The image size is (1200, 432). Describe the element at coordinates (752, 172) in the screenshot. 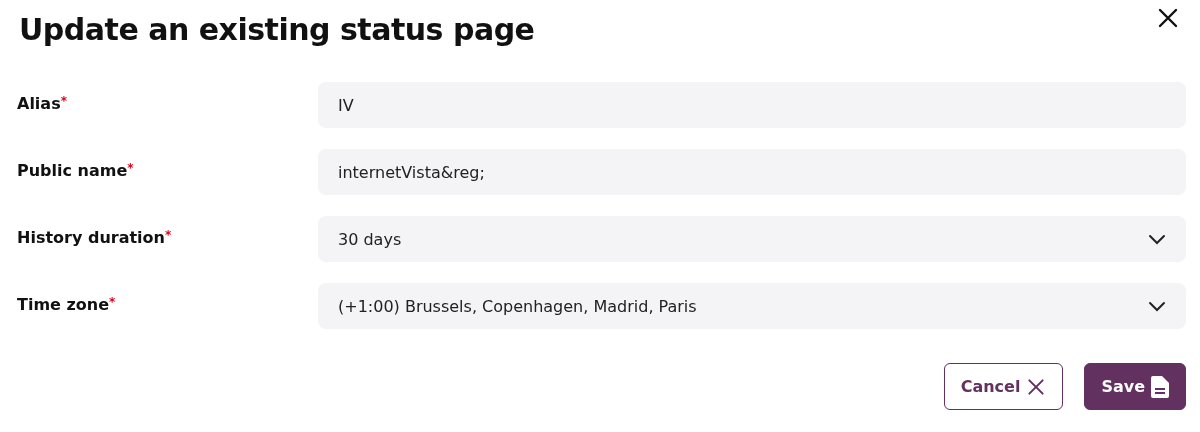

I see `input-field: internetVista&reg;` at that location.